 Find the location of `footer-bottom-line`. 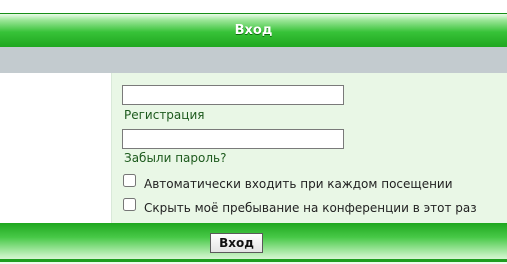

footer-bottom-line is located at coordinates (253, 260).